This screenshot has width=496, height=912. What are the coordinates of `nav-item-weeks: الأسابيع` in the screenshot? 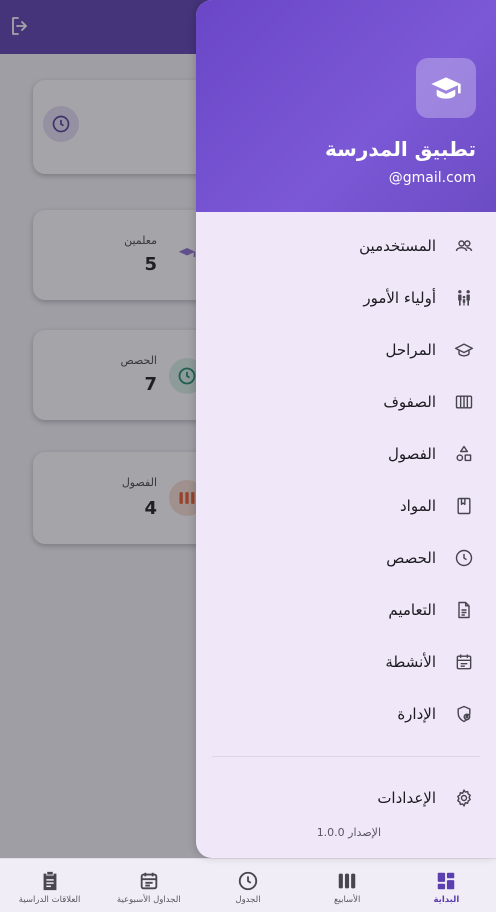 It's located at (347, 885).